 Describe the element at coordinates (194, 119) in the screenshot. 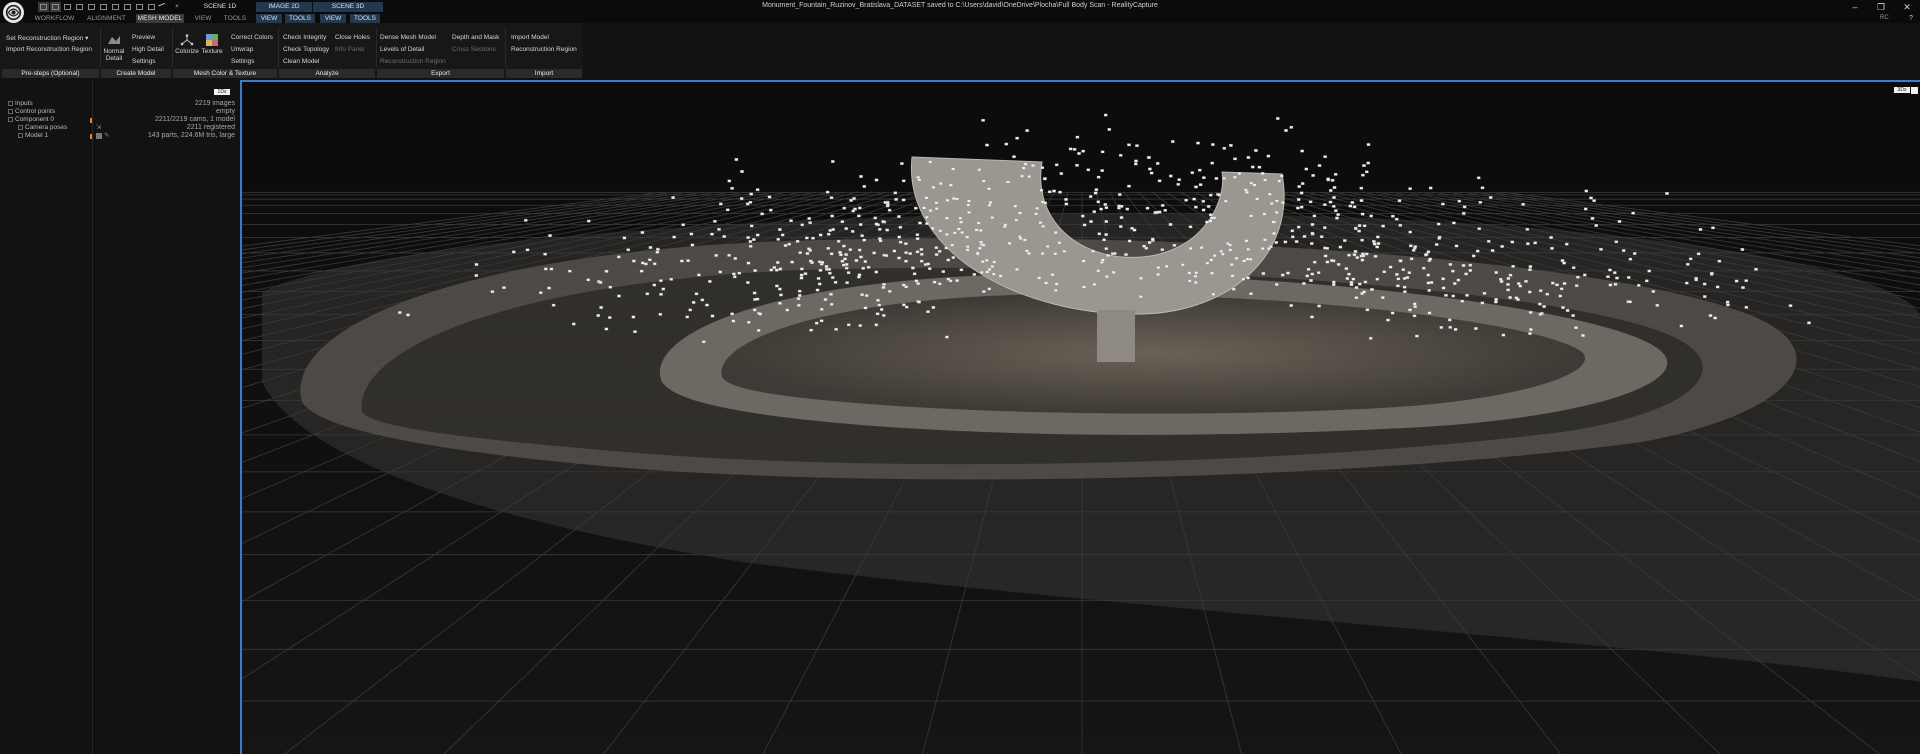

I see `tree-value-component-0: 2211/2219 cams, 1 model` at that location.